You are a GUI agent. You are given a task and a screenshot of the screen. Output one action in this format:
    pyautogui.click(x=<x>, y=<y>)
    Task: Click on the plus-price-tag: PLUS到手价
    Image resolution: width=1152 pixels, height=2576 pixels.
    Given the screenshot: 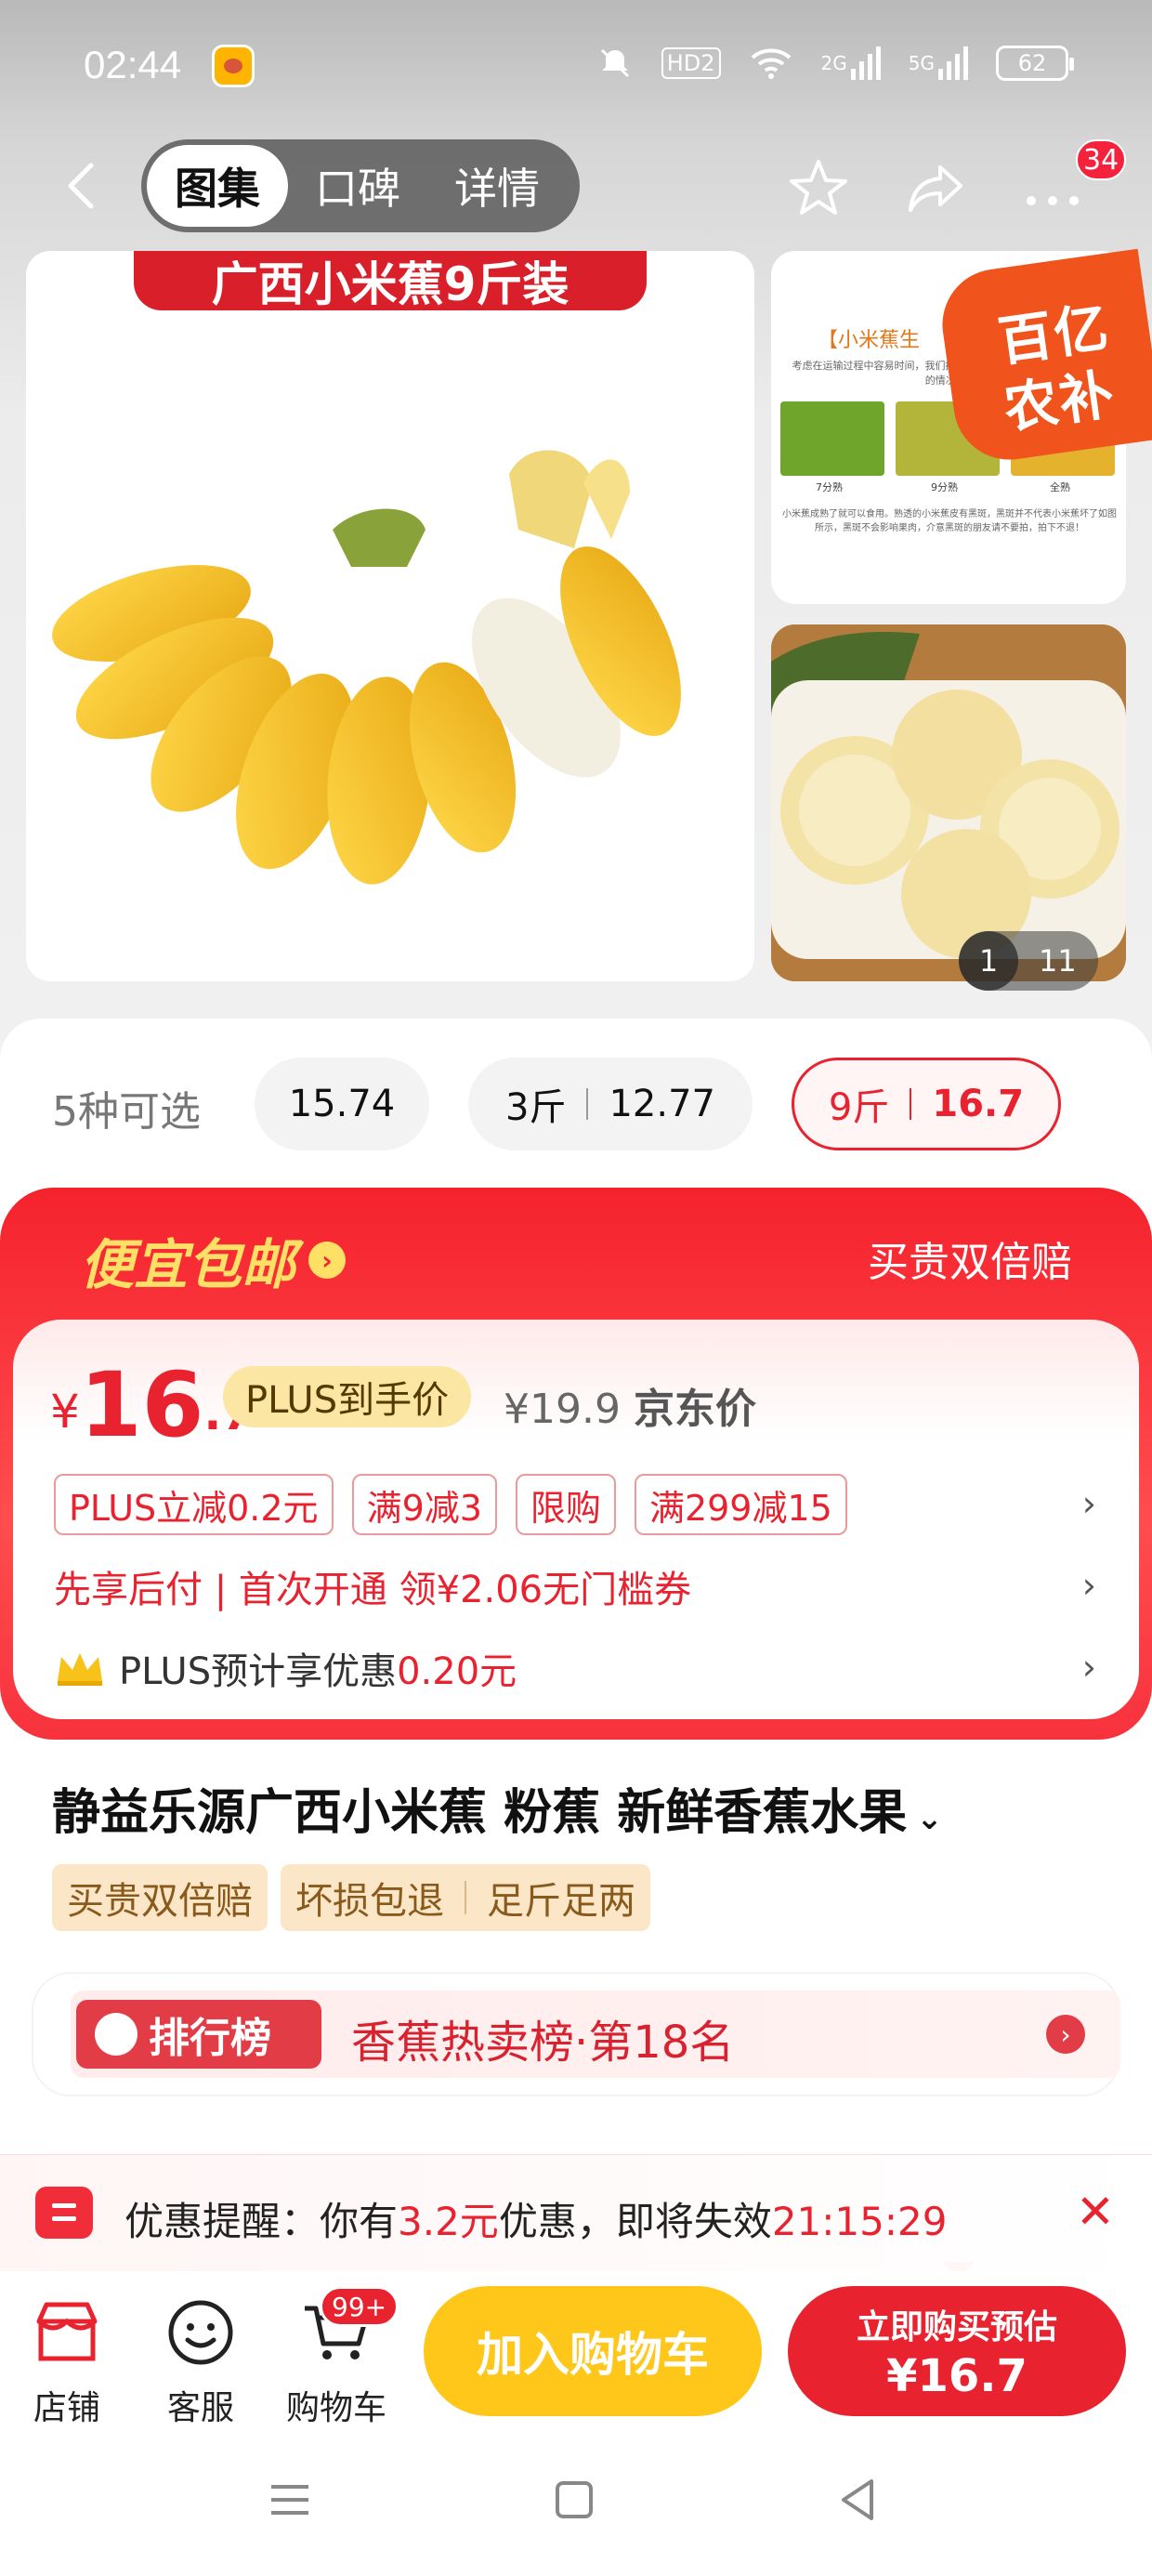 What is the action you would take?
    pyautogui.click(x=347, y=1396)
    